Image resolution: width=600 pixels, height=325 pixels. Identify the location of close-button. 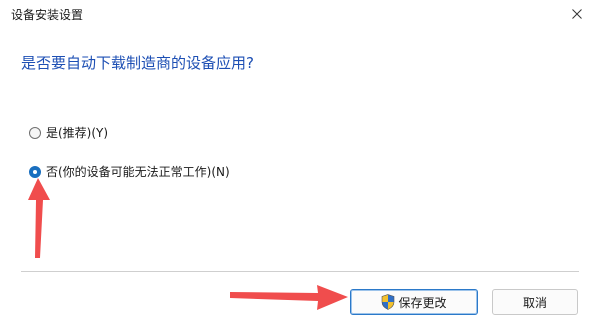
(577, 14).